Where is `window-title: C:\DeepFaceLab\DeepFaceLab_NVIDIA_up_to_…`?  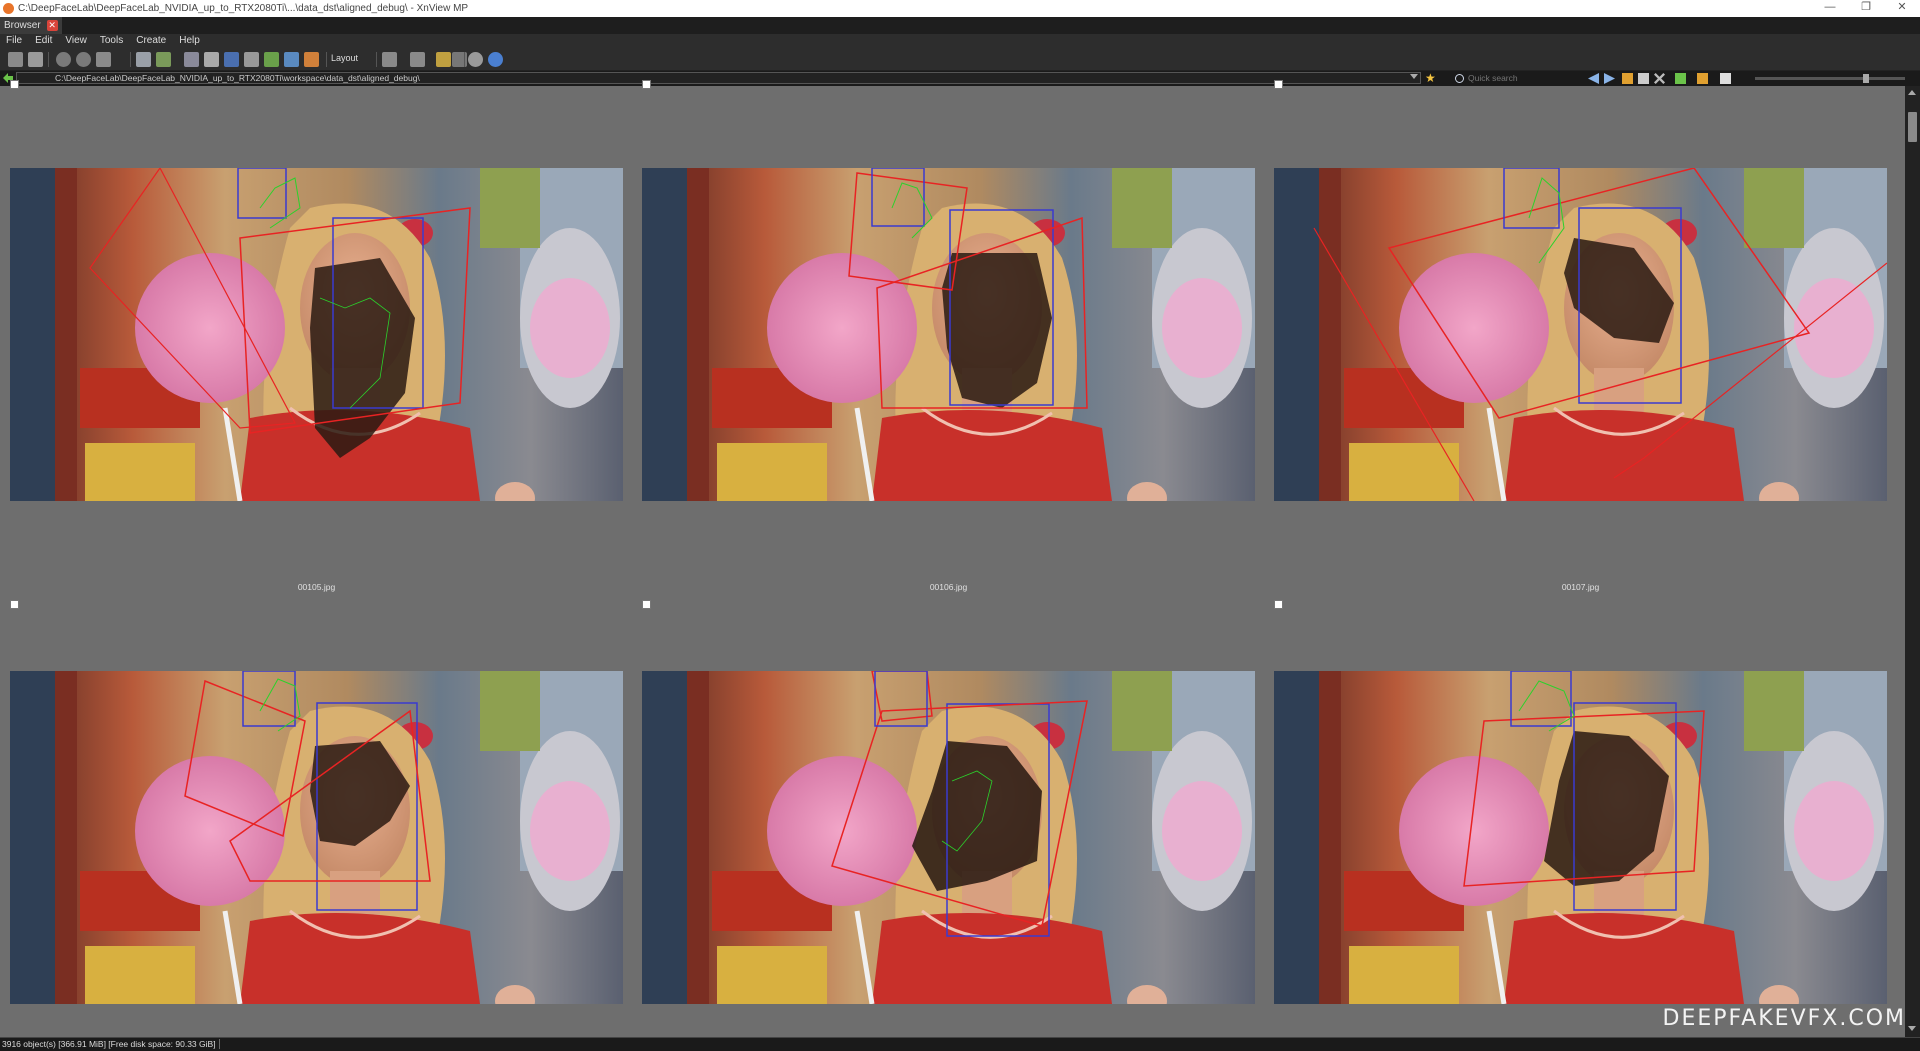
window-title: C:\DeepFaceLab\DeepFaceLab_NVIDIA_up_to_… is located at coordinates (243, 8).